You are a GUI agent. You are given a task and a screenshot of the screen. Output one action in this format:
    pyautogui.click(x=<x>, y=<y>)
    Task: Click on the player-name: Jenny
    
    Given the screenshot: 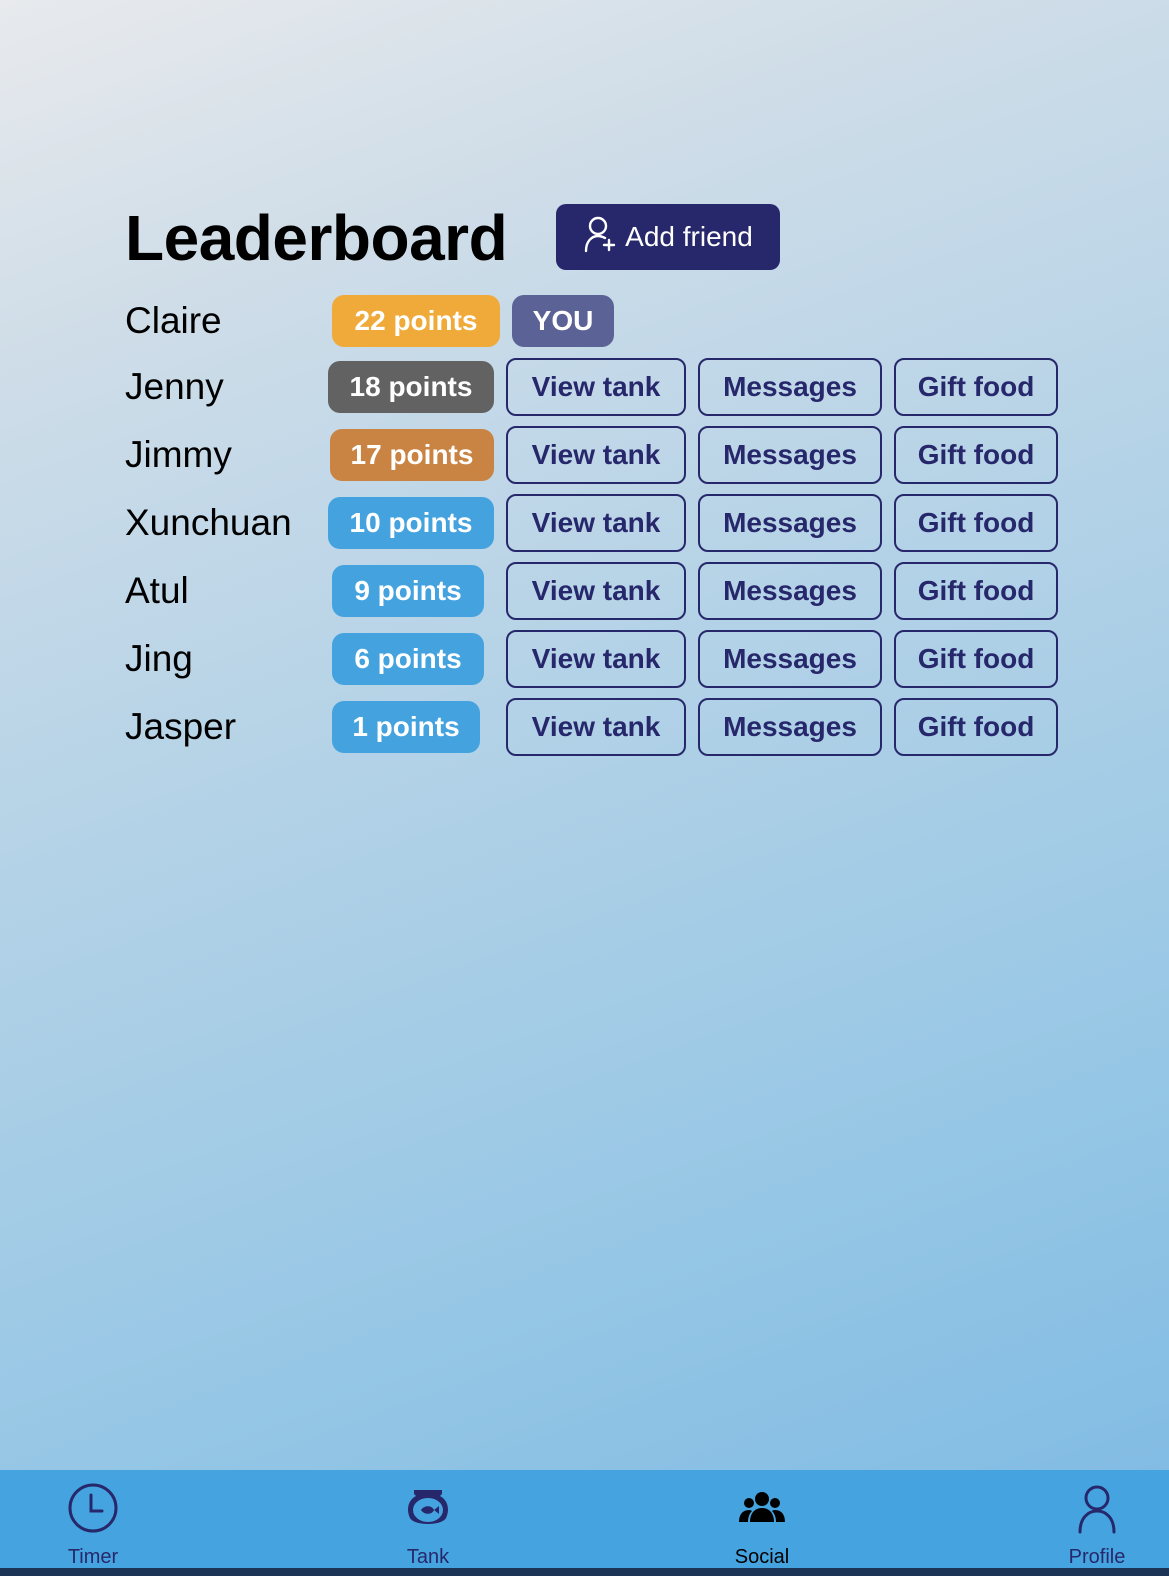 What is the action you would take?
    pyautogui.click(x=174, y=386)
    